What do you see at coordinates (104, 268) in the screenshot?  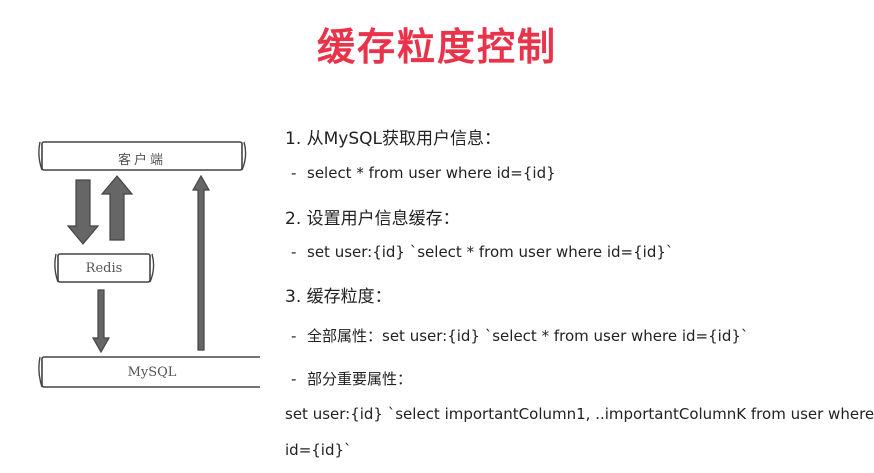 I see `redis-label: Redis` at bounding box center [104, 268].